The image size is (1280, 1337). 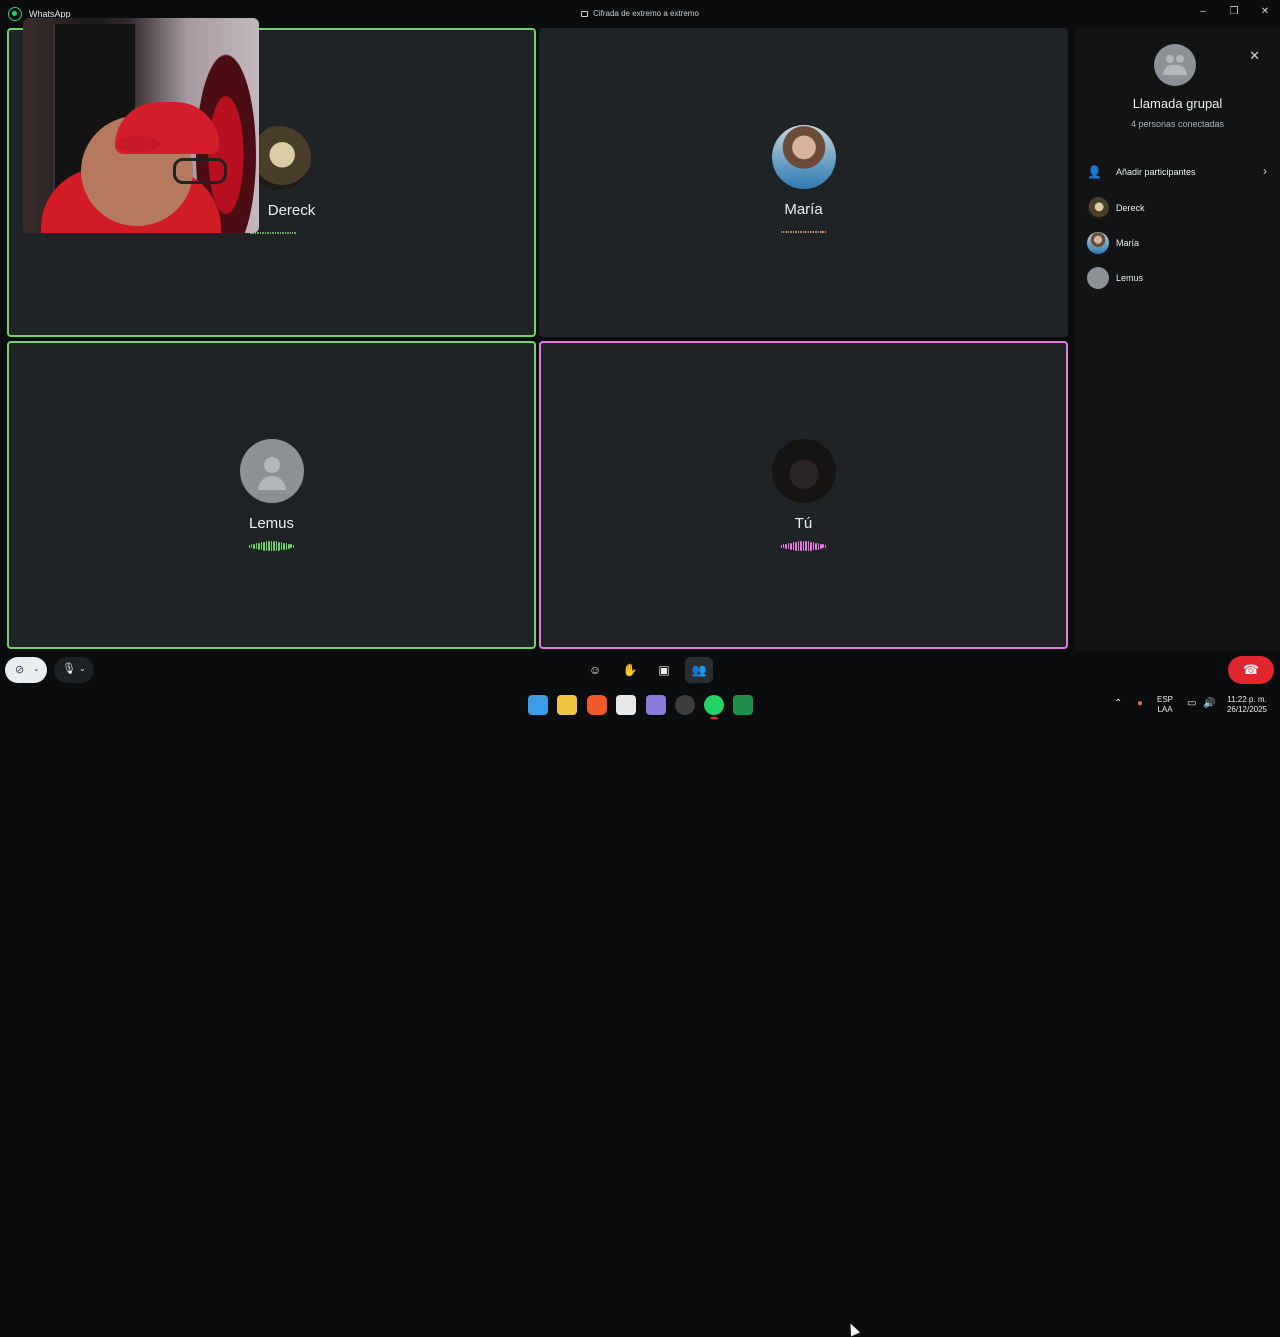 What do you see at coordinates (1247, 699) in the screenshot?
I see `clock-time: 11:22 p. m.` at bounding box center [1247, 699].